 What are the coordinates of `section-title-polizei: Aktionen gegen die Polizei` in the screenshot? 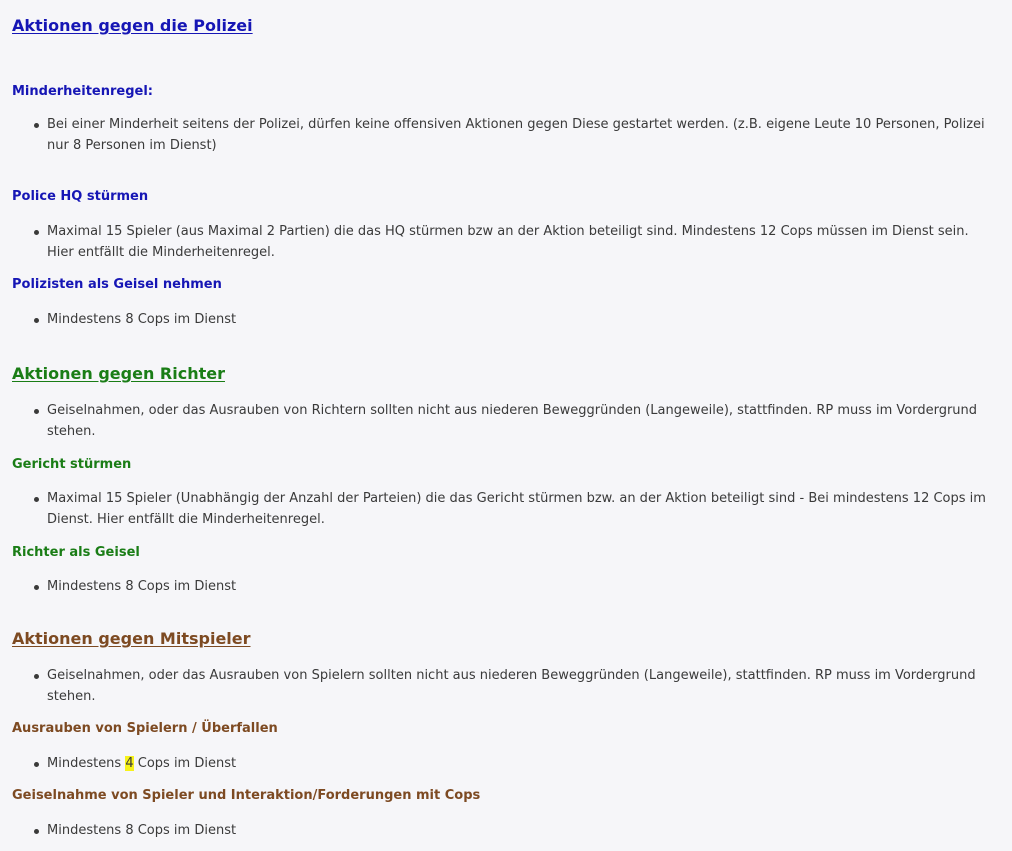 It's located at (132, 25).